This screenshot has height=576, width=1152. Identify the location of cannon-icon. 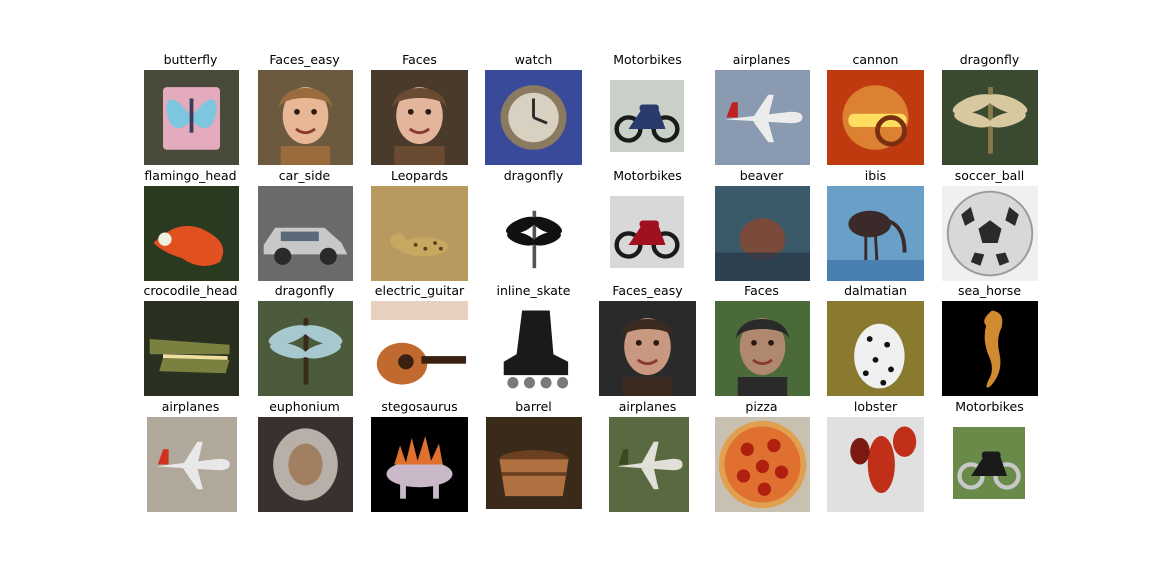
(875, 117).